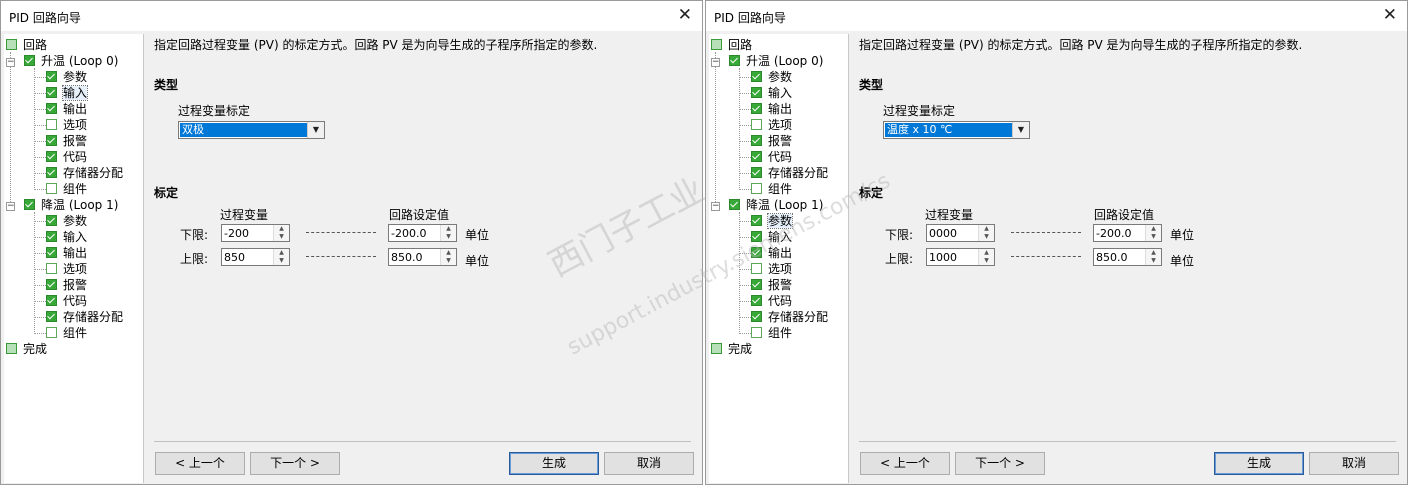 Image resolution: width=1408 pixels, height=485 pixels. I want to click on pv-scale-selected: 双极, so click(243, 130).